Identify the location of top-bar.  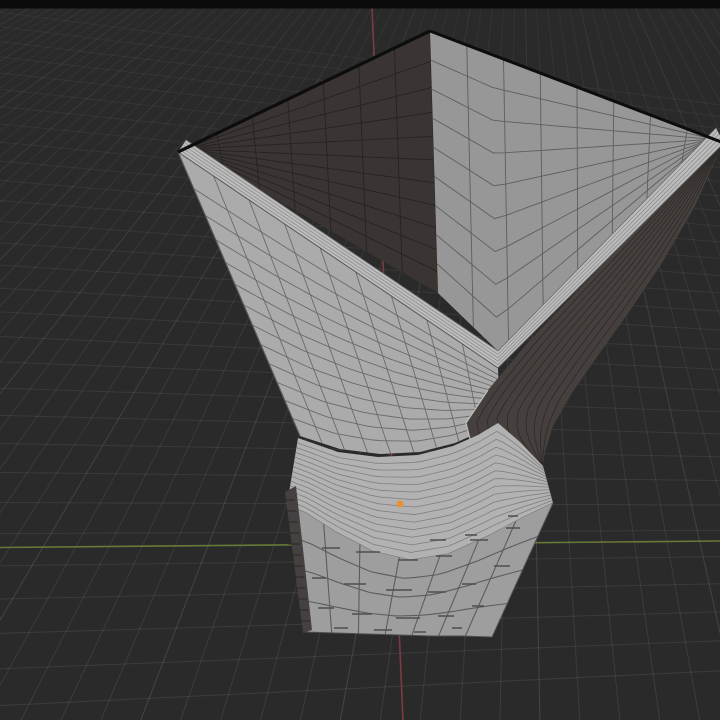
(360, 4).